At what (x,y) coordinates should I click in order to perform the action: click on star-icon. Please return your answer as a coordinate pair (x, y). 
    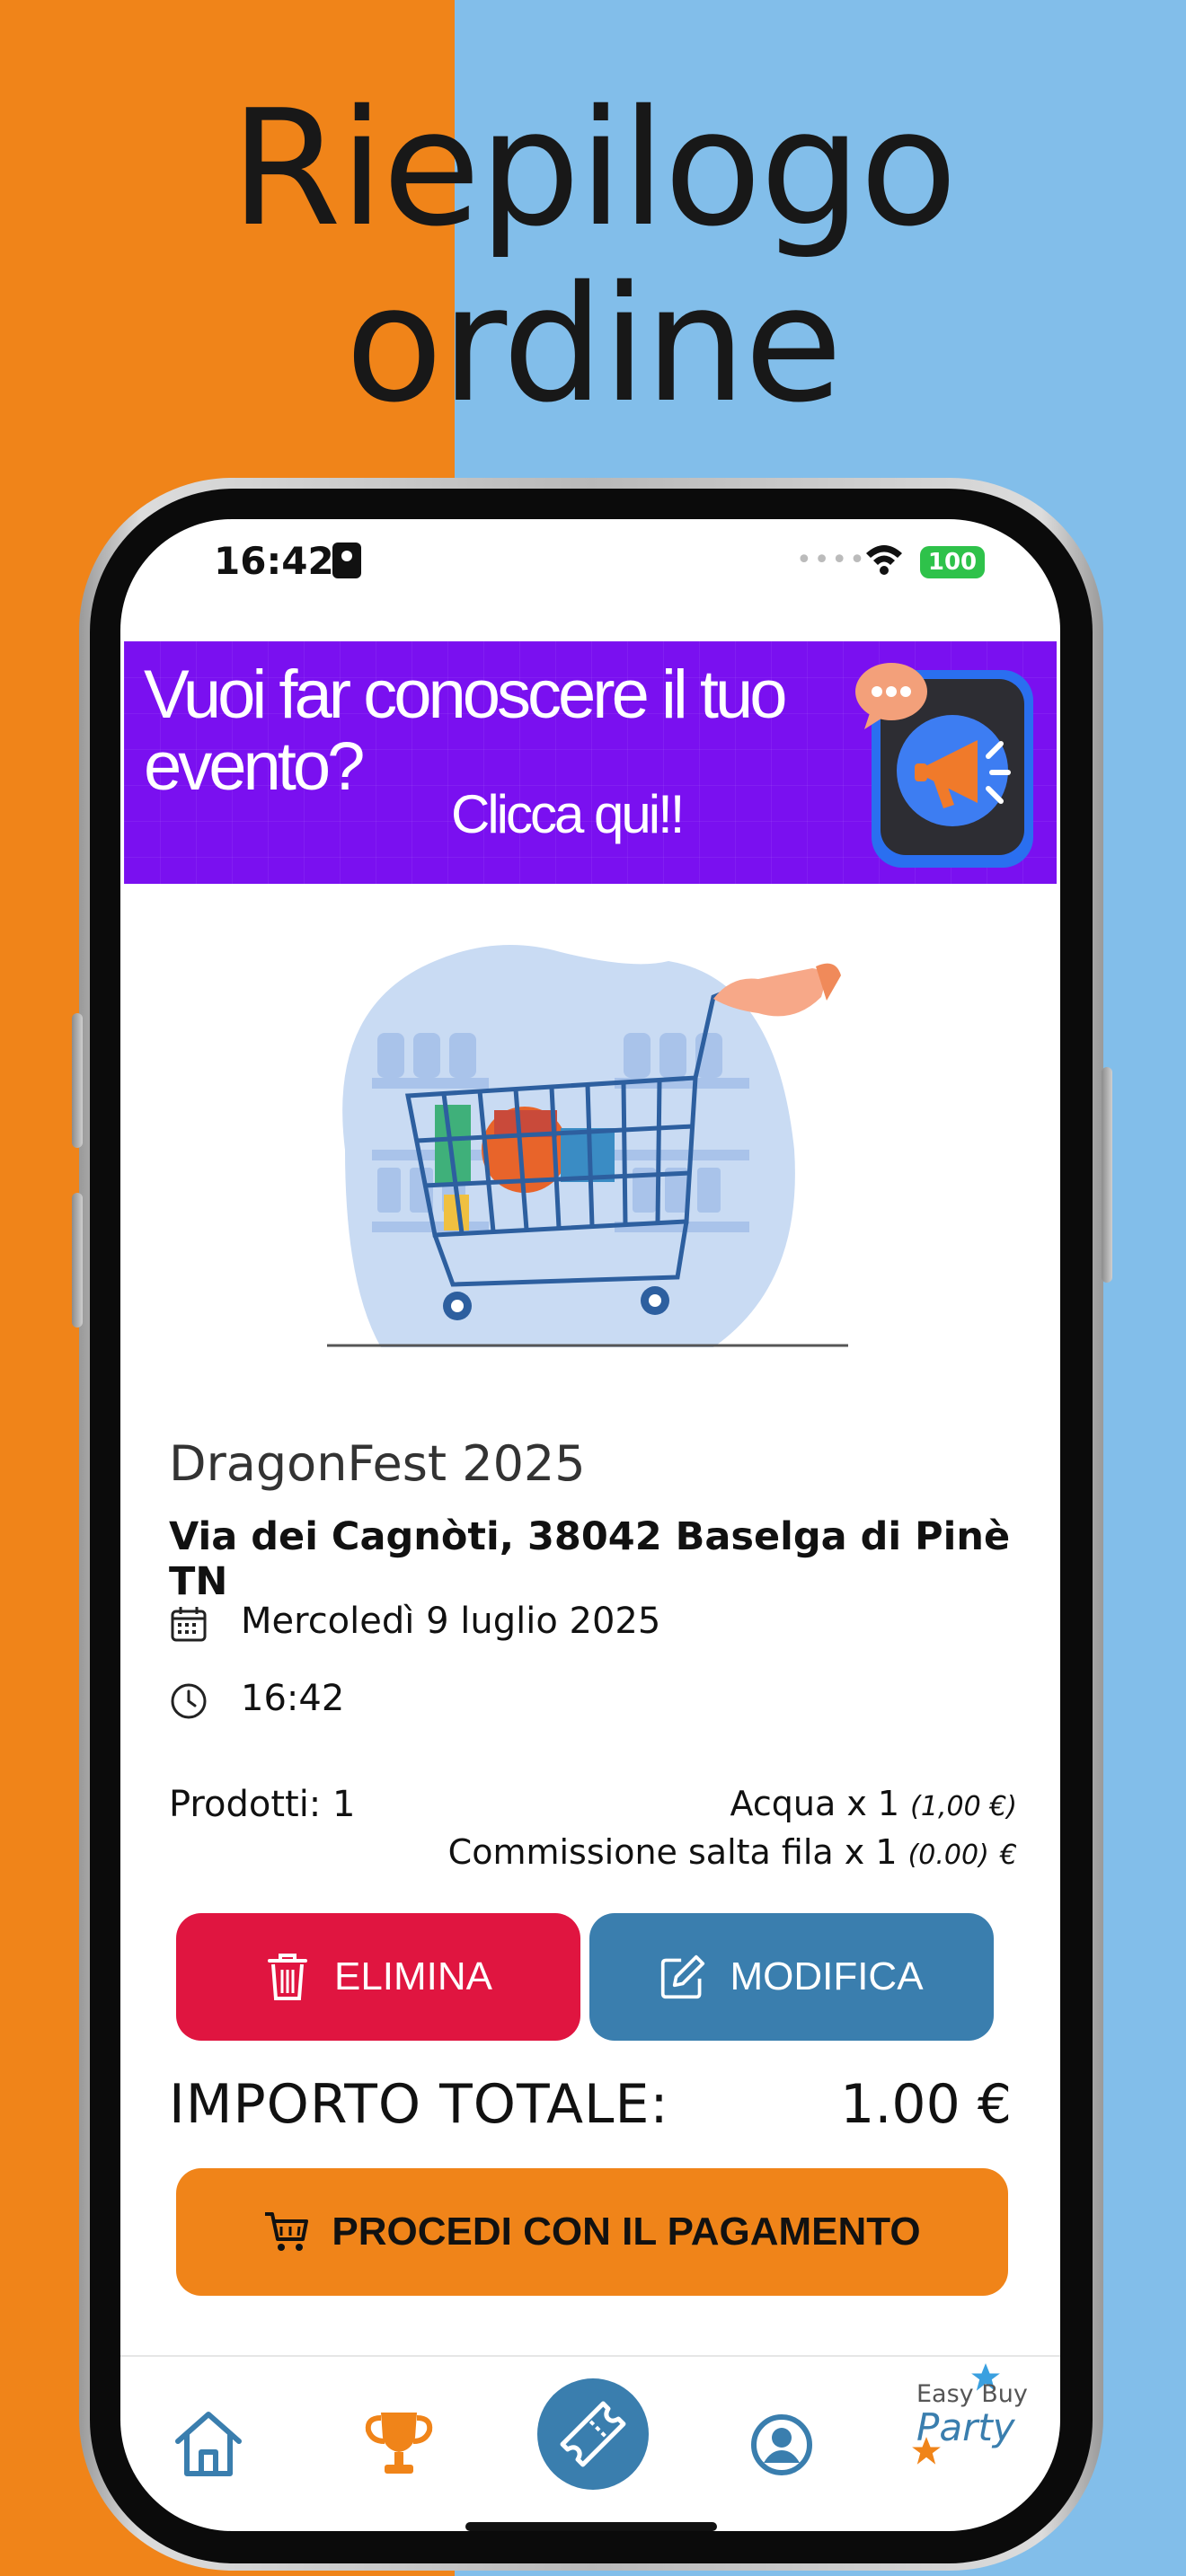
    Looking at the image, I should click on (926, 2451).